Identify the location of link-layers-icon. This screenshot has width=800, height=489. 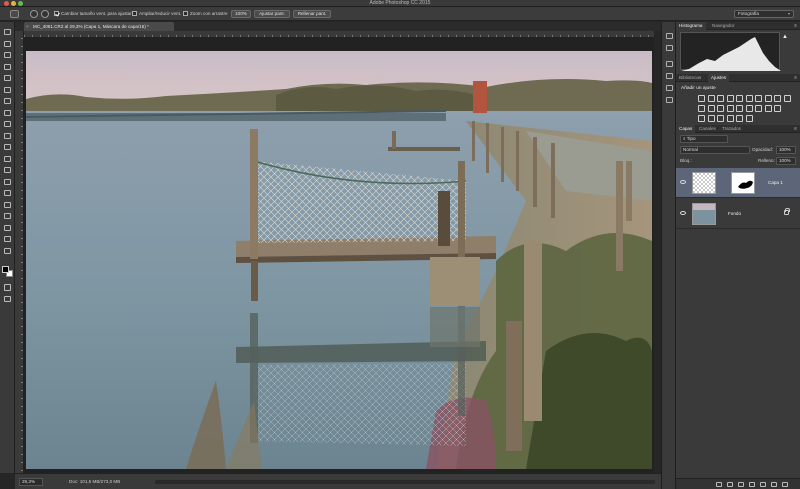
(719, 484).